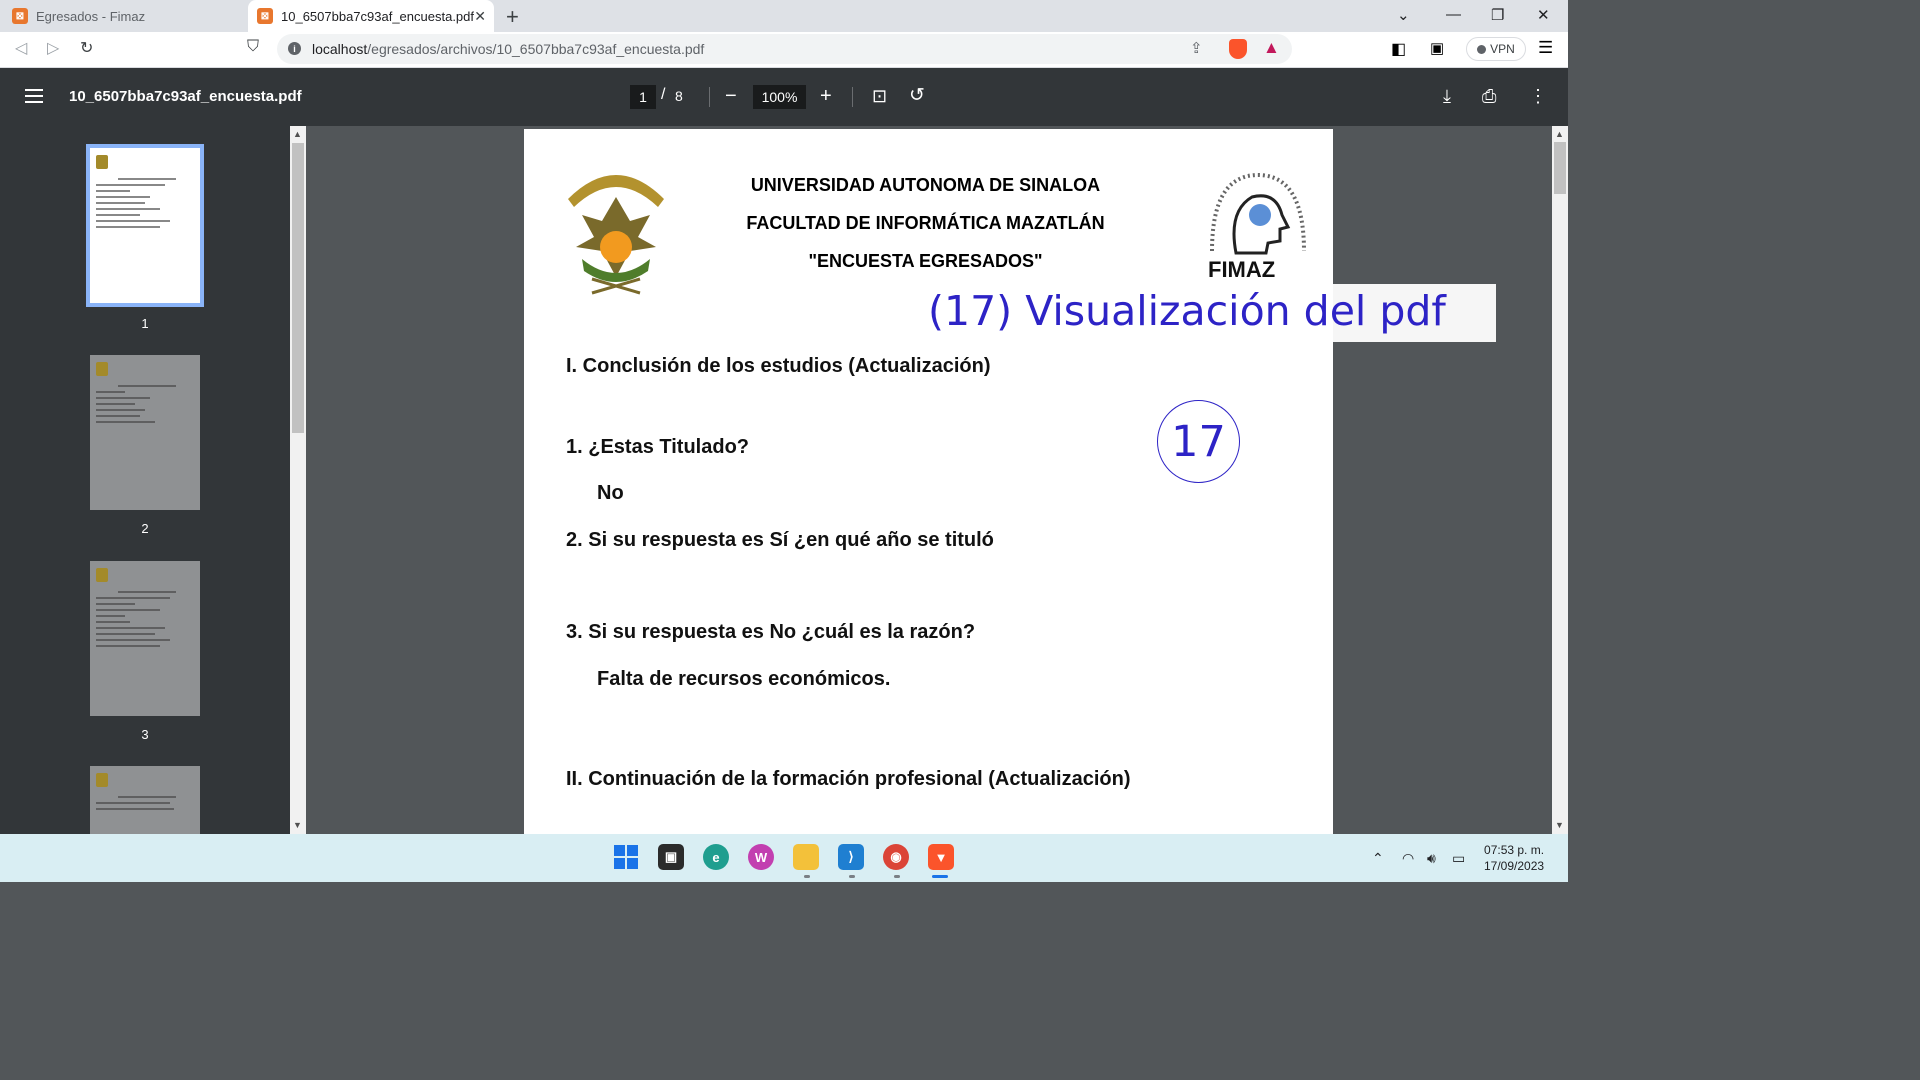 The width and height of the screenshot is (1920, 1080). What do you see at coordinates (145, 528) in the screenshot?
I see `thumbnail-label: 2` at bounding box center [145, 528].